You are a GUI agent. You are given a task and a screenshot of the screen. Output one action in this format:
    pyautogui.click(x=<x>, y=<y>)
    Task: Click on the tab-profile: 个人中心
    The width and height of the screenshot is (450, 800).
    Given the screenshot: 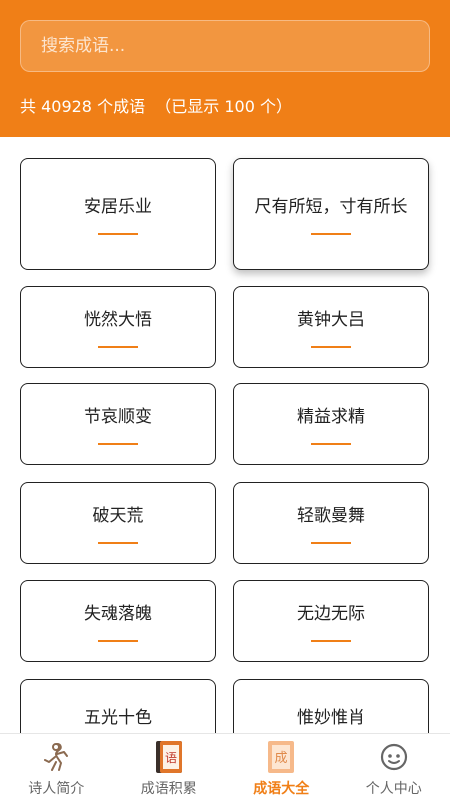 What is the action you would take?
    pyautogui.click(x=394, y=767)
    